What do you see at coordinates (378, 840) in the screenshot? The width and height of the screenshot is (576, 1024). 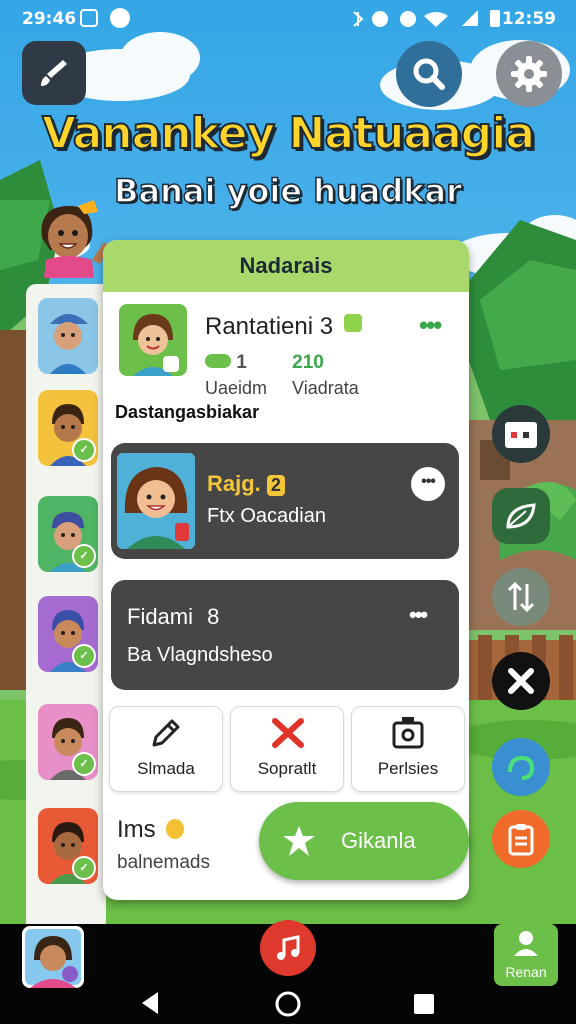 I see `cta-label: Gikanla` at bounding box center [378, 840].